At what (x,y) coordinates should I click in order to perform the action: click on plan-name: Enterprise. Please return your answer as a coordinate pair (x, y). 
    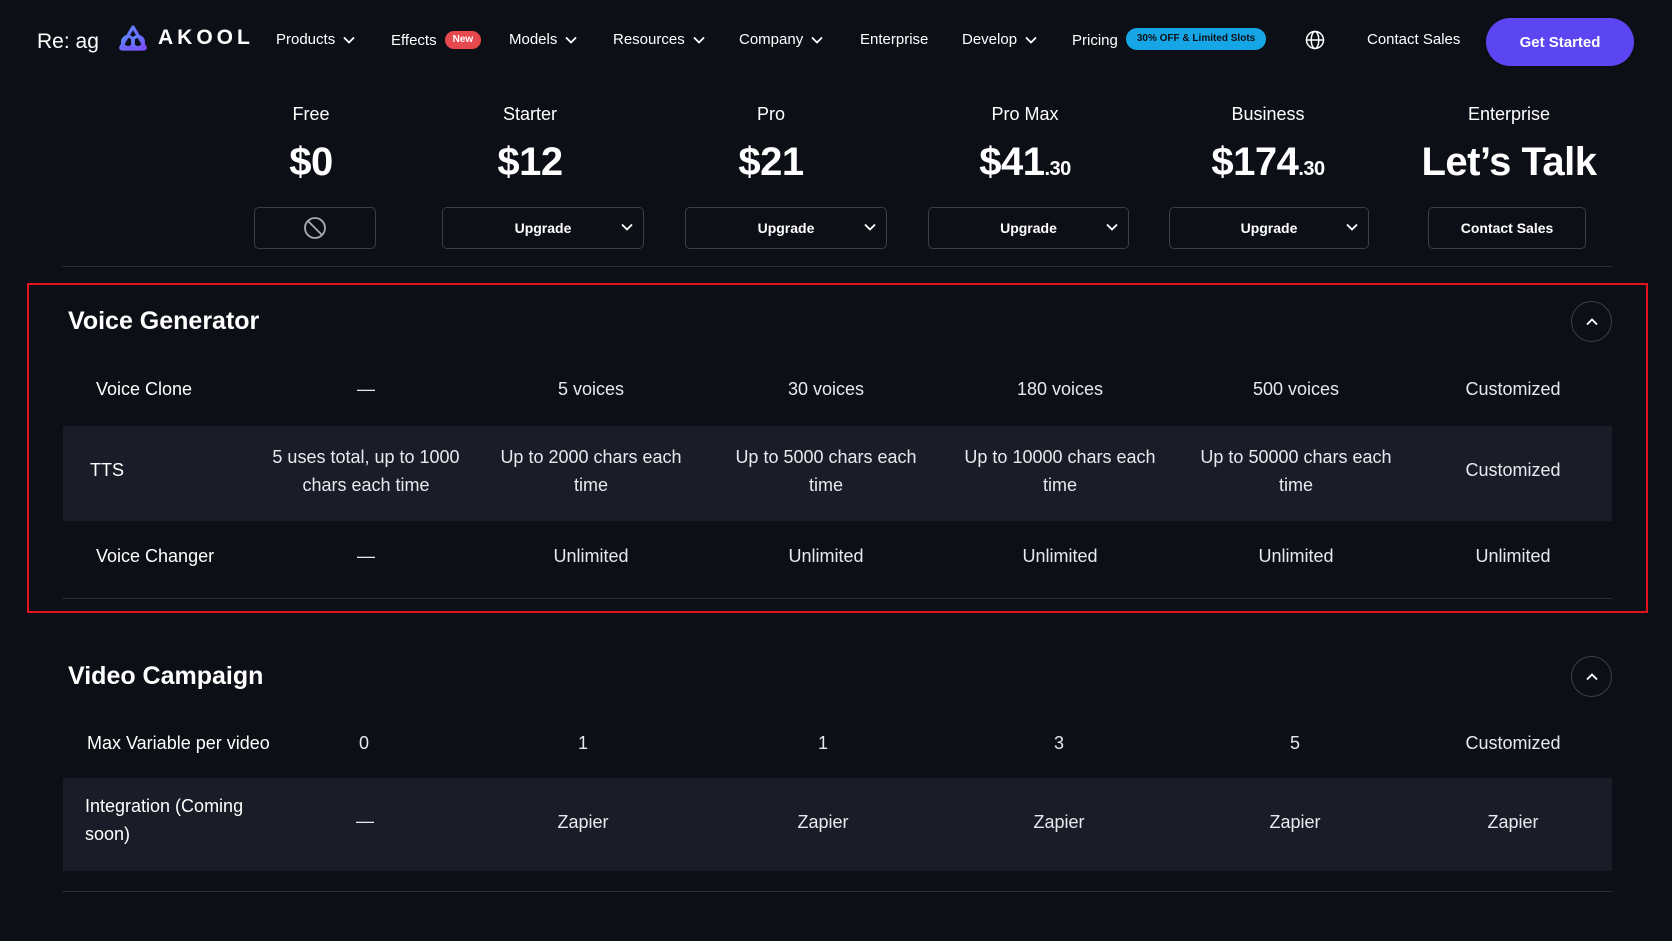
    Looking at the image, I should click on (1509, 114).